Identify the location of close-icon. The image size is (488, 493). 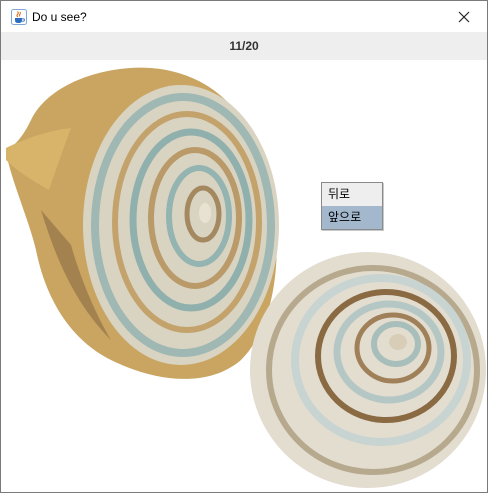
(464, 16).